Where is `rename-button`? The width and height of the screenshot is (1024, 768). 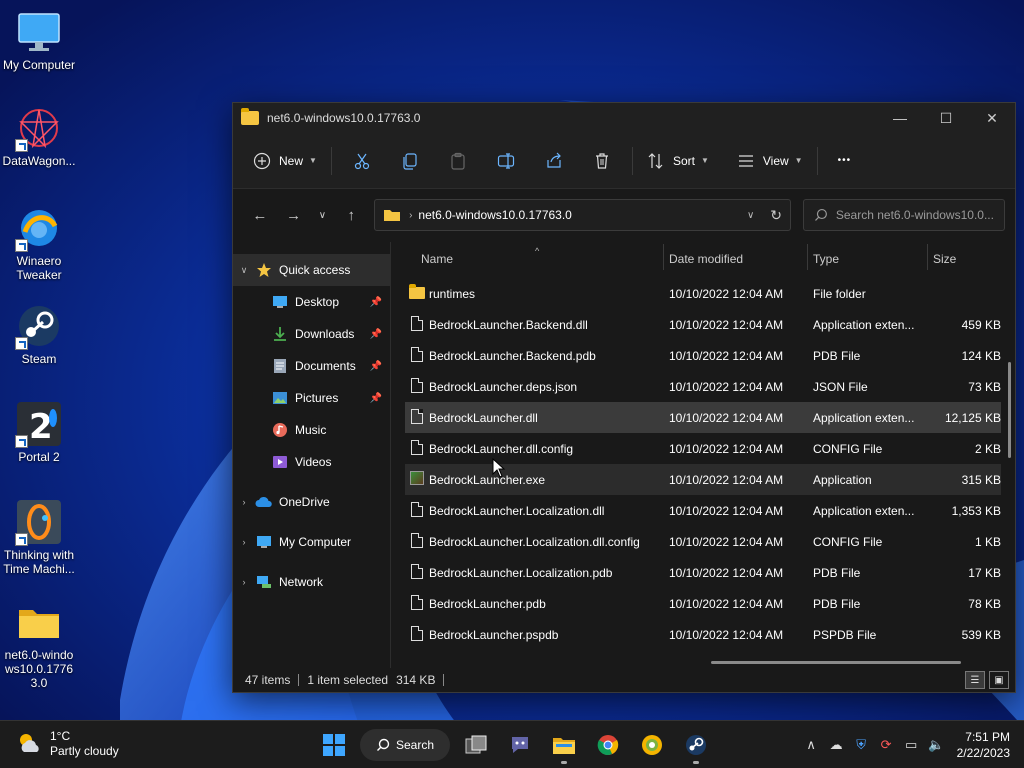
rename-button is located at coordinates (506, 161).